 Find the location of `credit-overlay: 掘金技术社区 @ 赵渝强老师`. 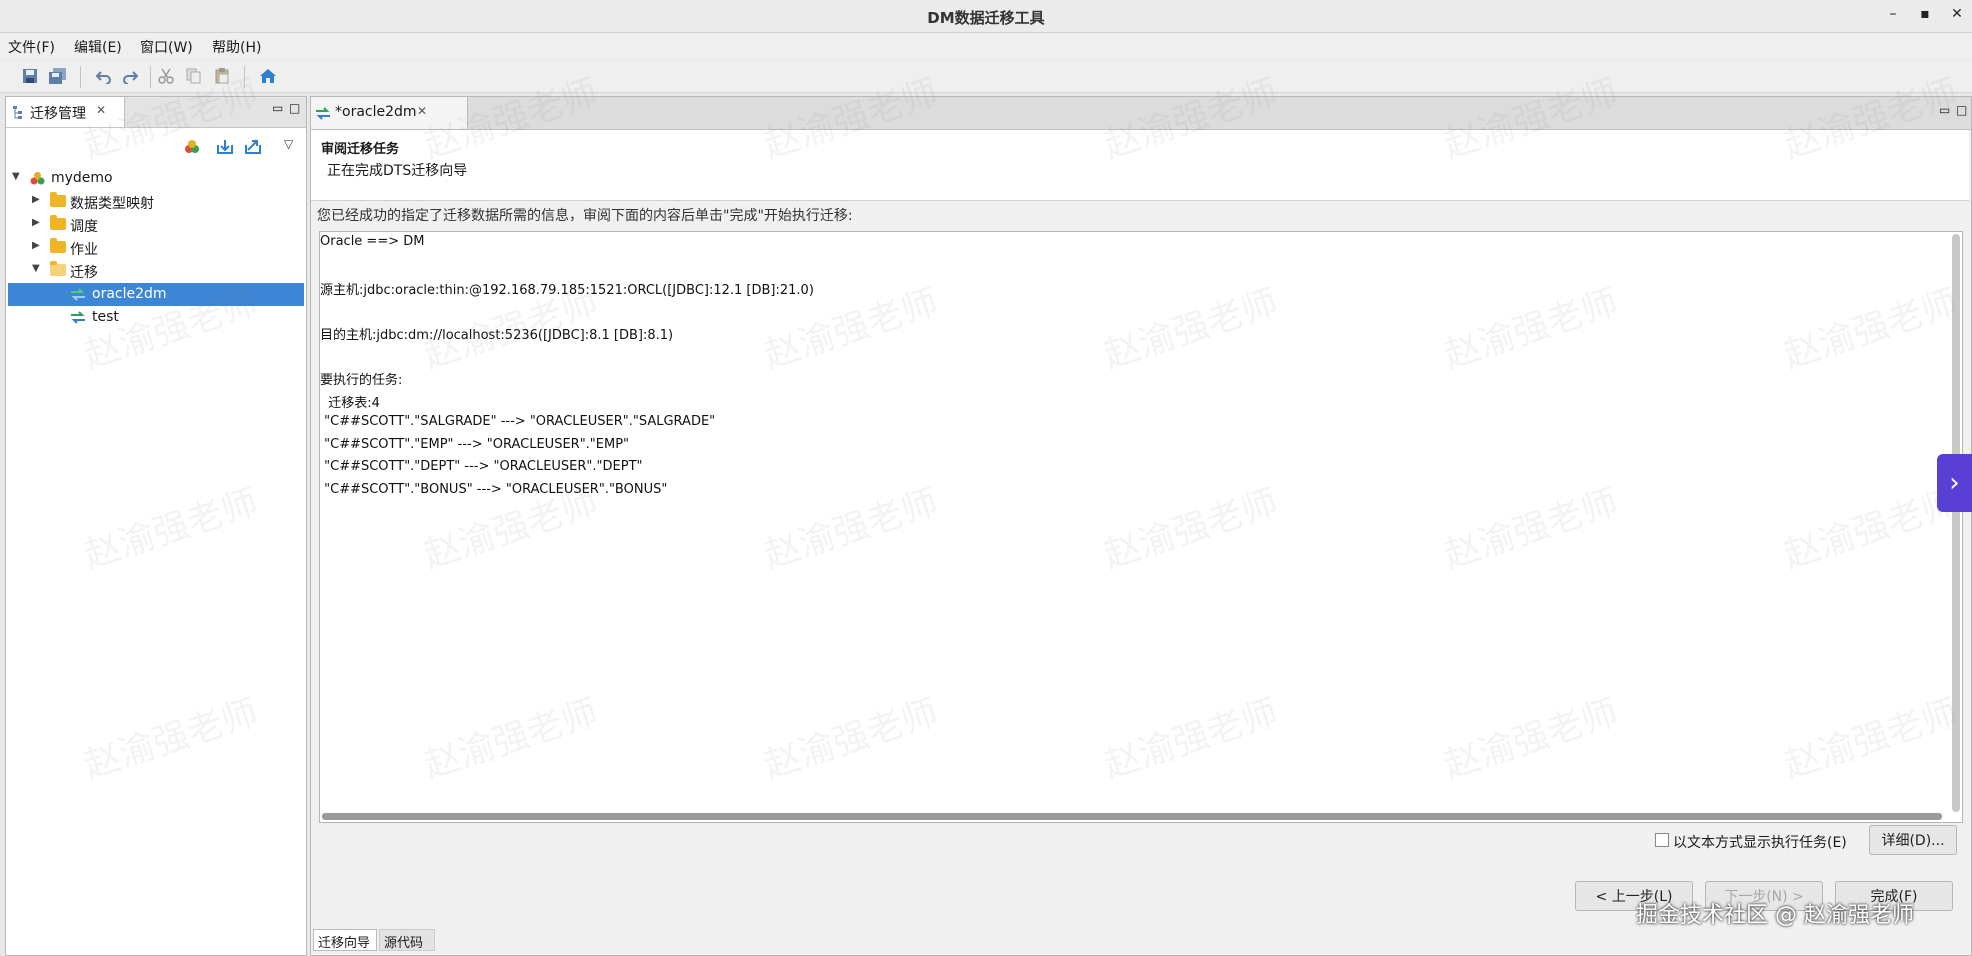

credit-overlay: 掘金技术社区 @ 赵渝强老师 is located at coordinates (1775, 915).